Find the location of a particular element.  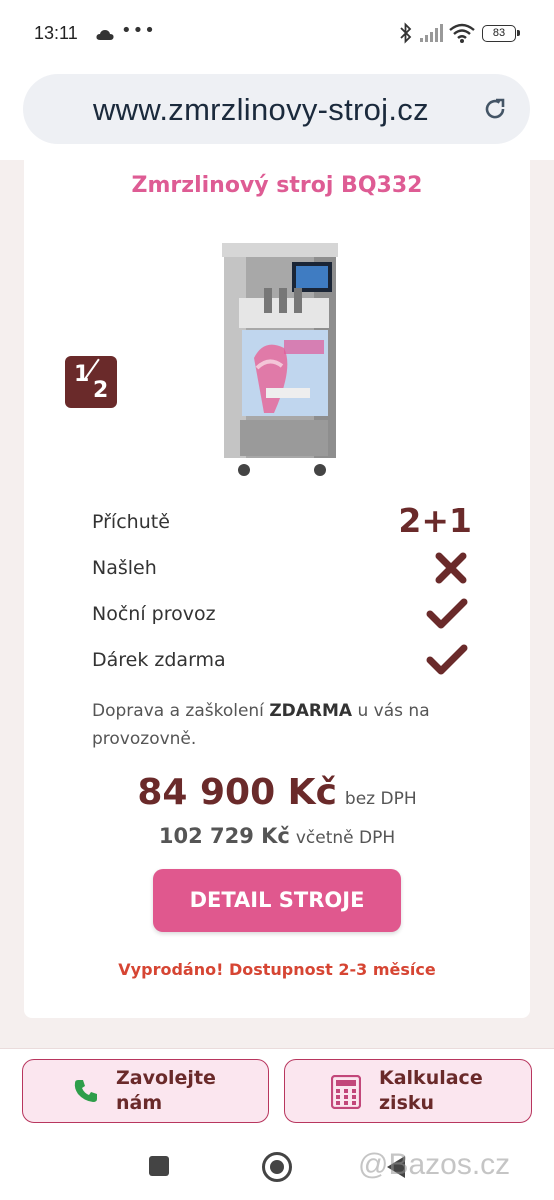

recents-button is located at coordinates (159, 1166).